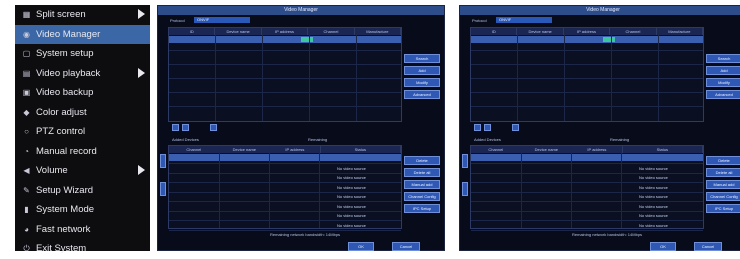 This screenshot has height=259, width=740. I want to click on menu-item-label: Video playback, so click(68, 73).